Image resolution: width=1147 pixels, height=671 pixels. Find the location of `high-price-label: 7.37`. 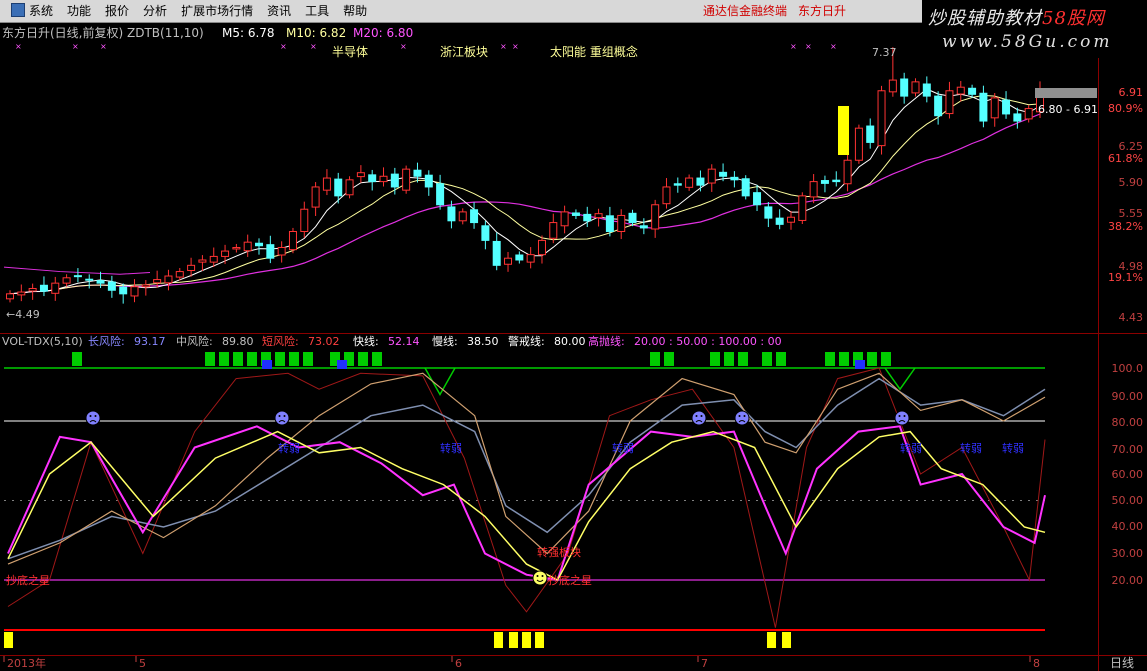

high-price-label: 7.37 is located at coordinates (884, 52).